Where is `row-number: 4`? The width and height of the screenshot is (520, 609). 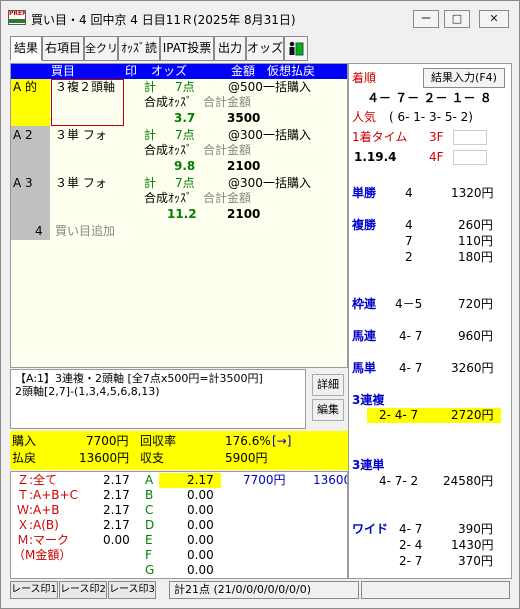
row-number: 4 is located at coordinates (39, 231).